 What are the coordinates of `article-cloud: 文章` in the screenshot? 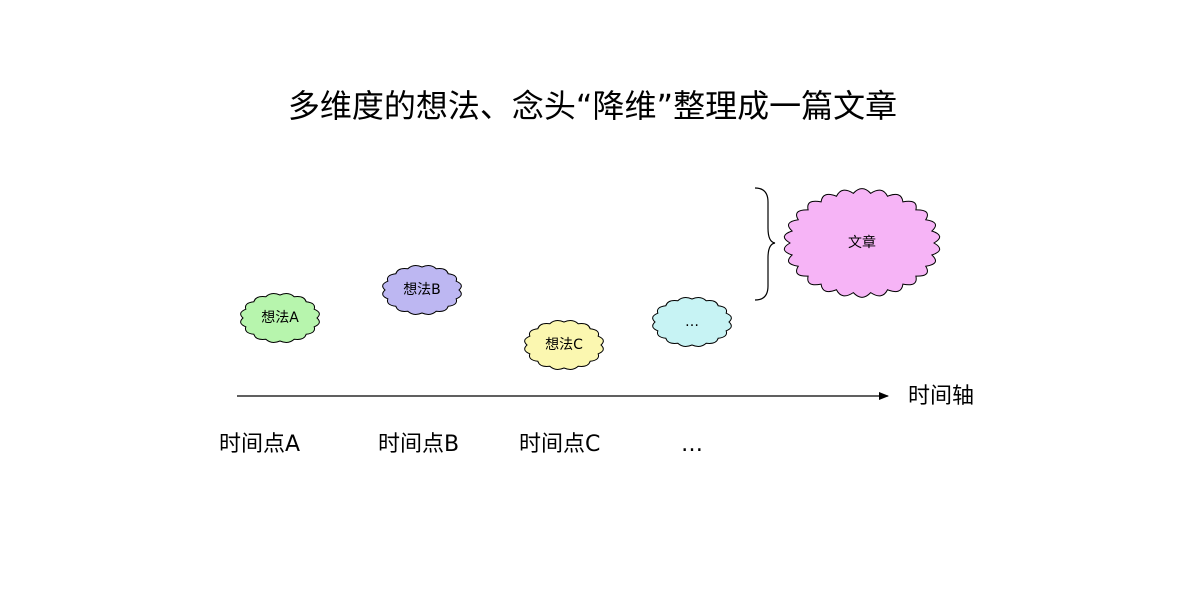 It's located at (862, 243).